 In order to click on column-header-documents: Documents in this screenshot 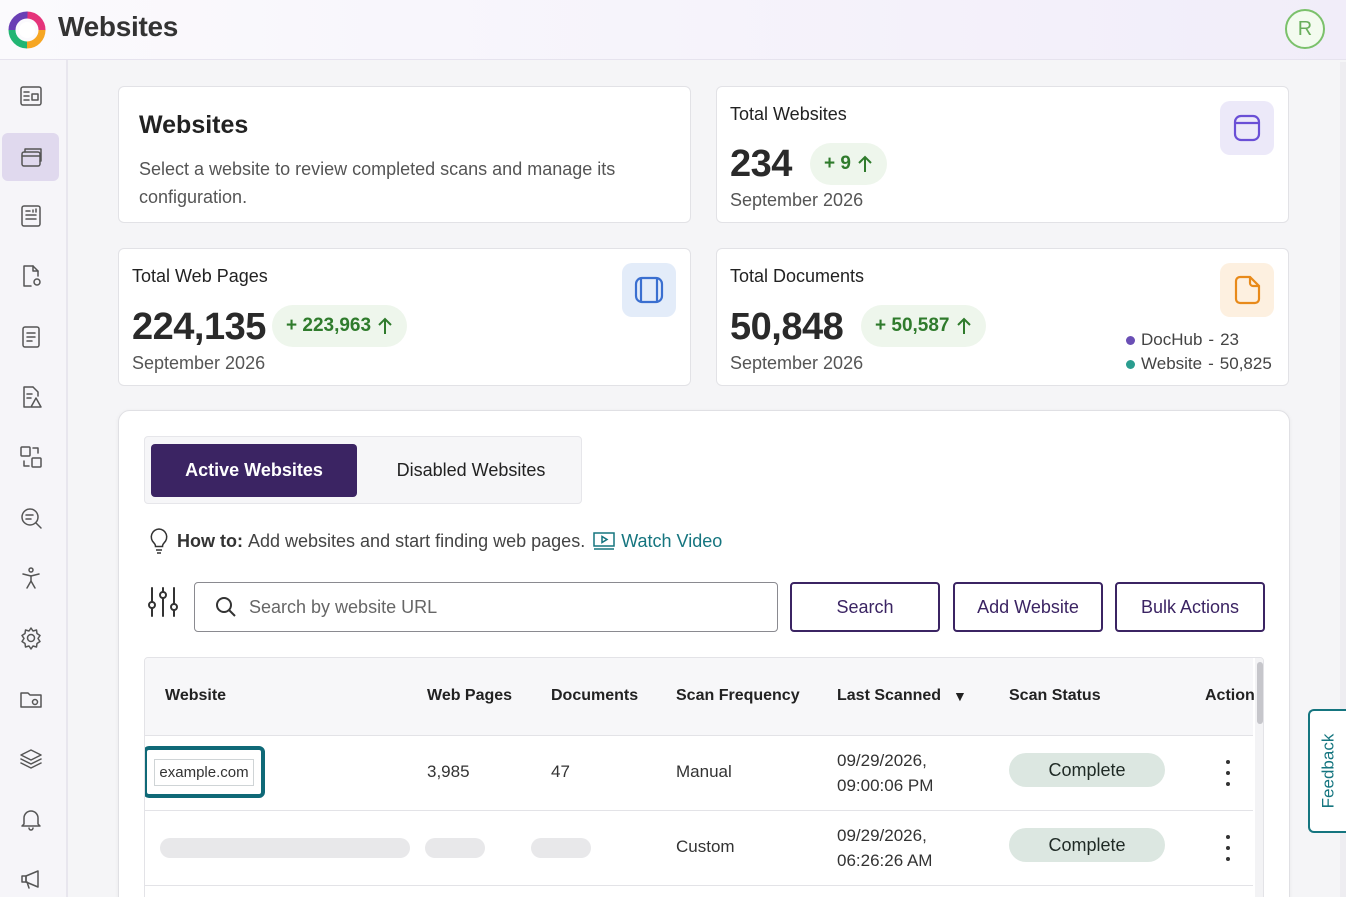, I will do `click(594, 696)`.